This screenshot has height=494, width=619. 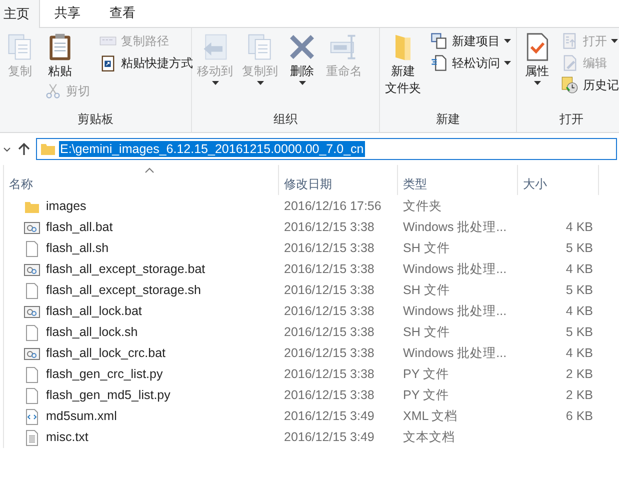 I want to click on size-cell-text: 6 KB, so click(x=579, y=417).